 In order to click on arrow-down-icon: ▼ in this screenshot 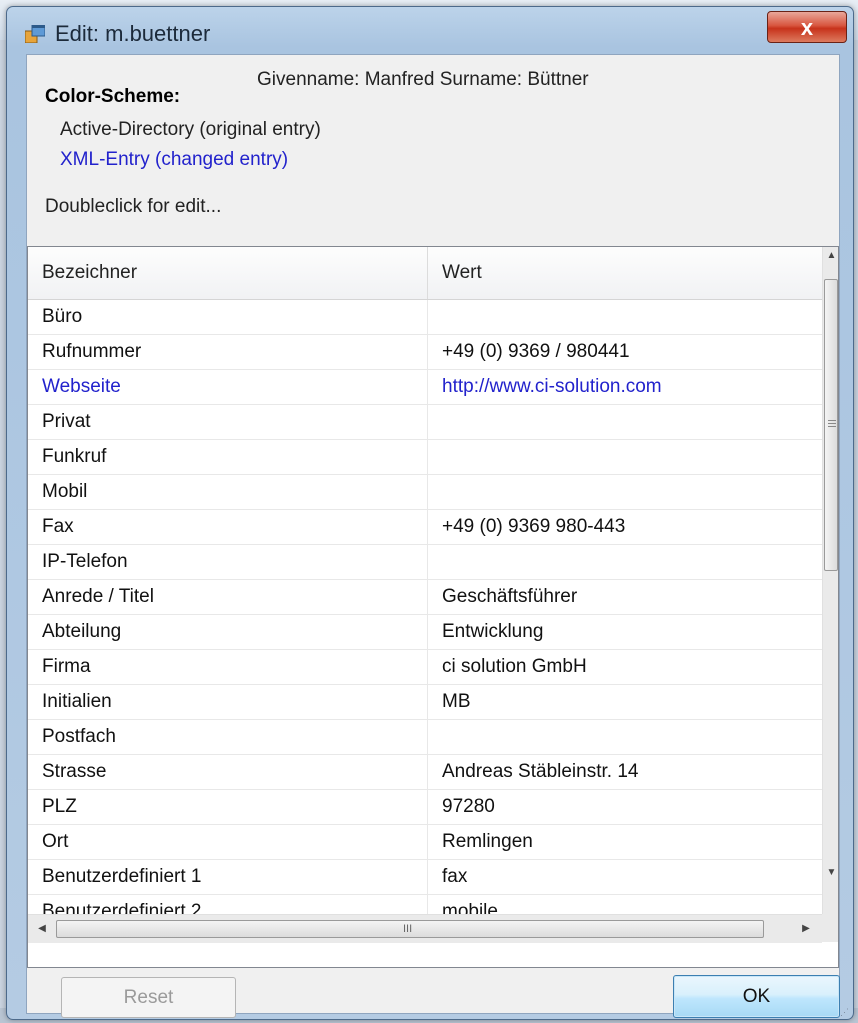, I will do `click(830, 872)`.